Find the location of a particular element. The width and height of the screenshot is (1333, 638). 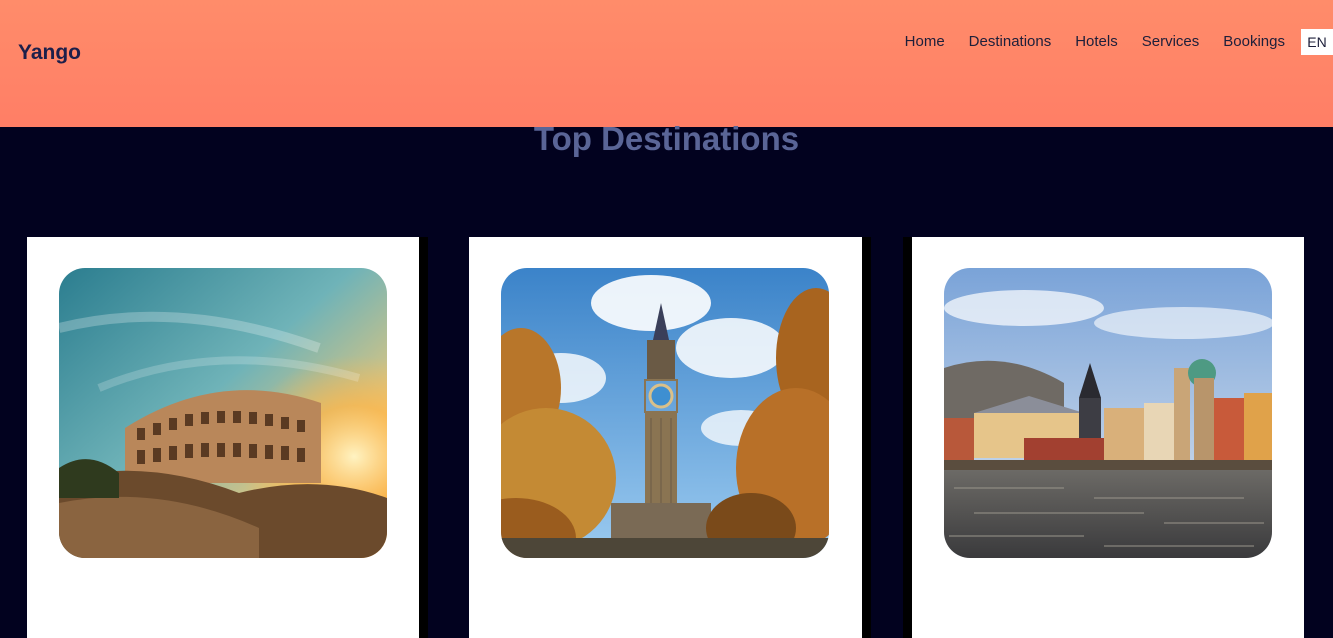

language-selector: EN is located at coordinates (1317, 42).